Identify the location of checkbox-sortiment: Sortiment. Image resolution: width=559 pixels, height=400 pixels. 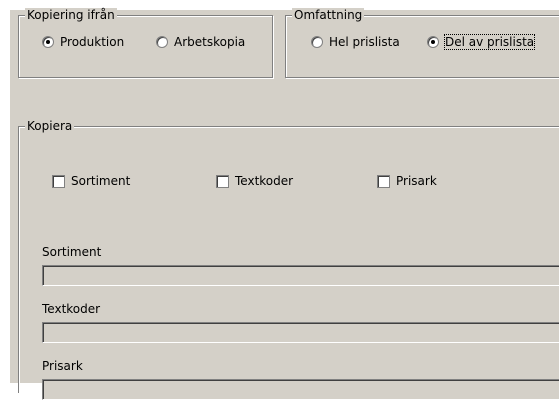
(91, 181).